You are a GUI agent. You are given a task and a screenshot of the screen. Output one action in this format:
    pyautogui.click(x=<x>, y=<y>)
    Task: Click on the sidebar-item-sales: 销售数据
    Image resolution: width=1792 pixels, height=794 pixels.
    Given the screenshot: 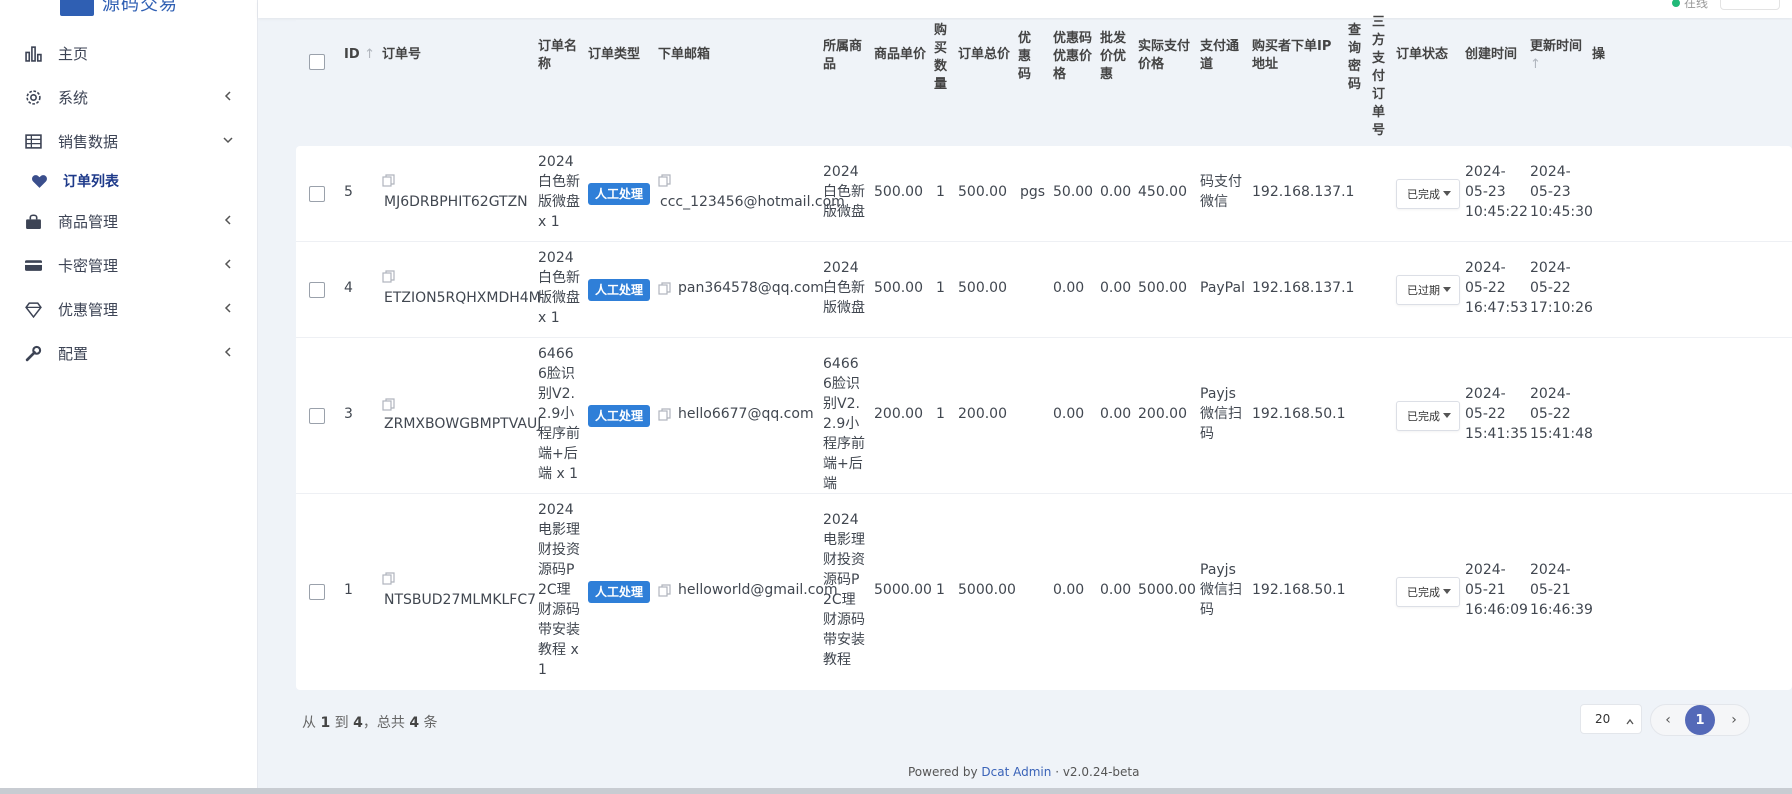 What is the action you would take?
    pyautogui.click(x=129, y=141)
    